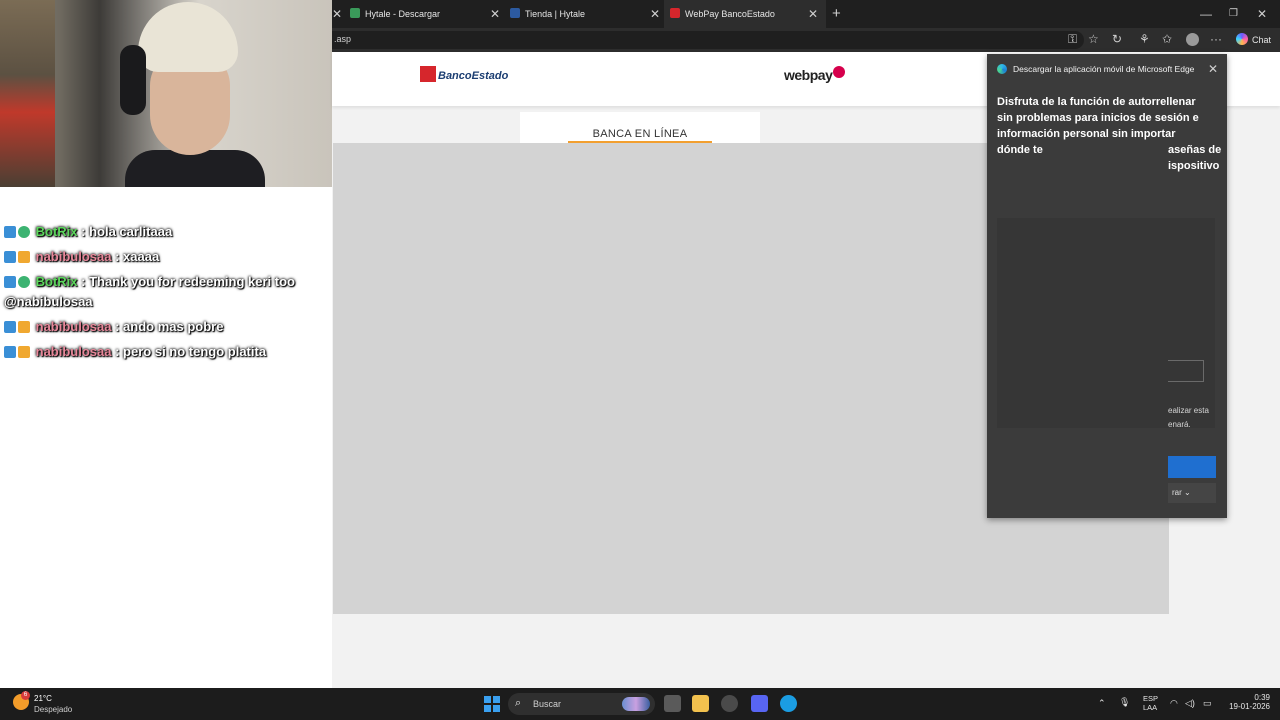 This screenshot has width=1280, height=720. I want to click on language-indicator: ESP LAA, so click(1150, 703).